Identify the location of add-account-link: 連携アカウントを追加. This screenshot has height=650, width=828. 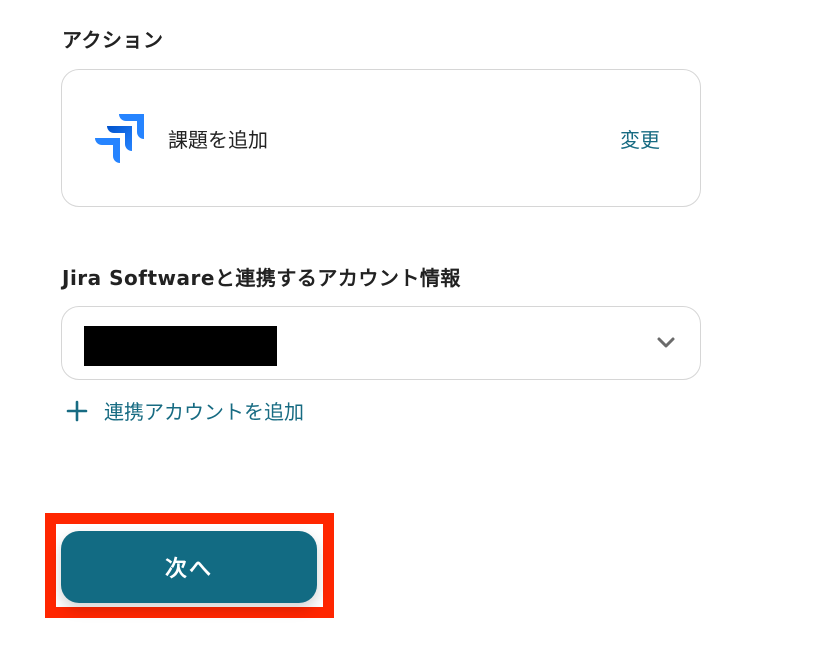
(185, 410).